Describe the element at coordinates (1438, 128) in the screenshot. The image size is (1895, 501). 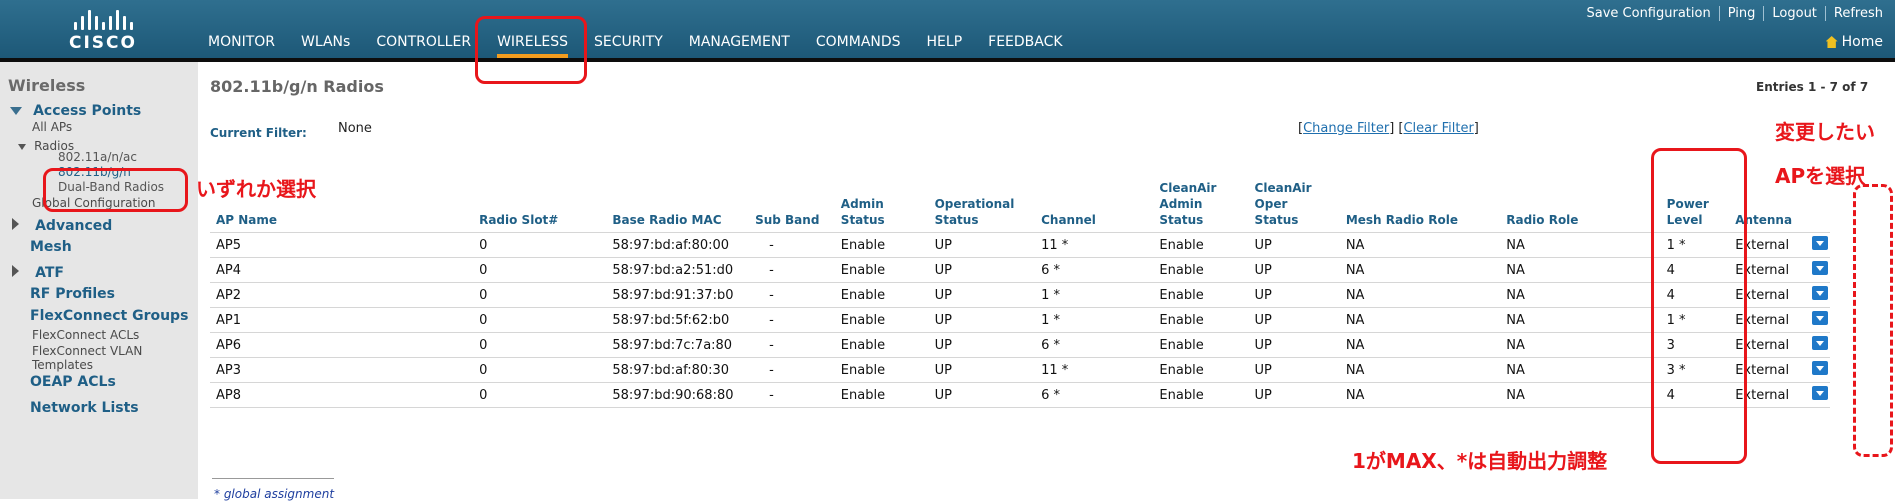
I see `clear-filter-link: Clear Filter` at that location.